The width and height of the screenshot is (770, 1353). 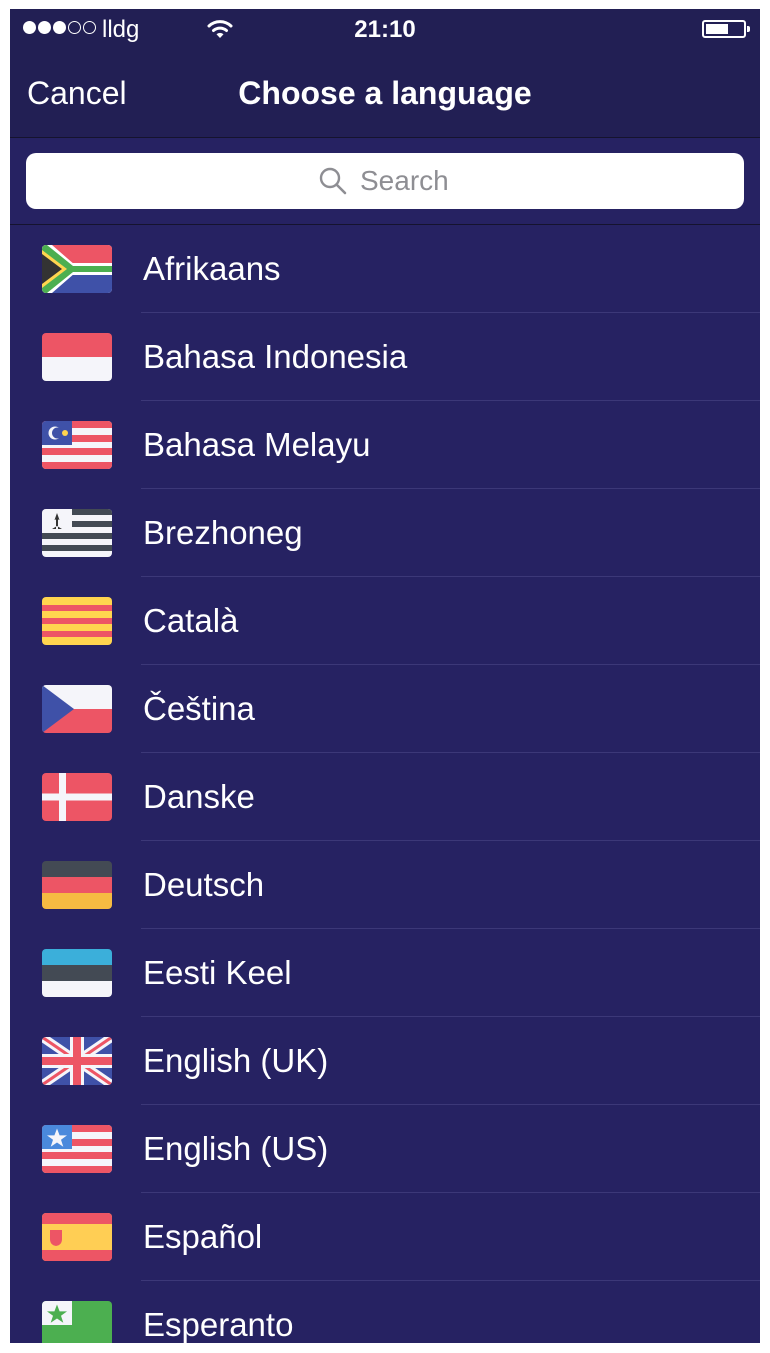 I want to click on language-row-brezhoneg: Brezhoneg, so click(x=385, y=533).